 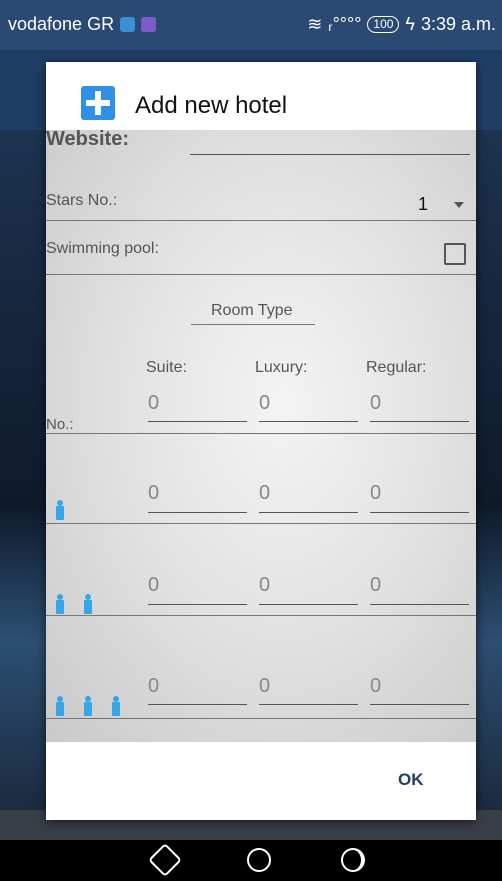 What do you see at coordinates (165, 860) in the screenshot?
I see `back-icon` at bounding box center [165, 860].